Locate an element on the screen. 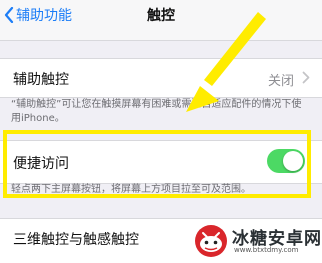 The width and height of the screenshot is (322, 263). reachability-toggle is located at coordinates (286, 161).